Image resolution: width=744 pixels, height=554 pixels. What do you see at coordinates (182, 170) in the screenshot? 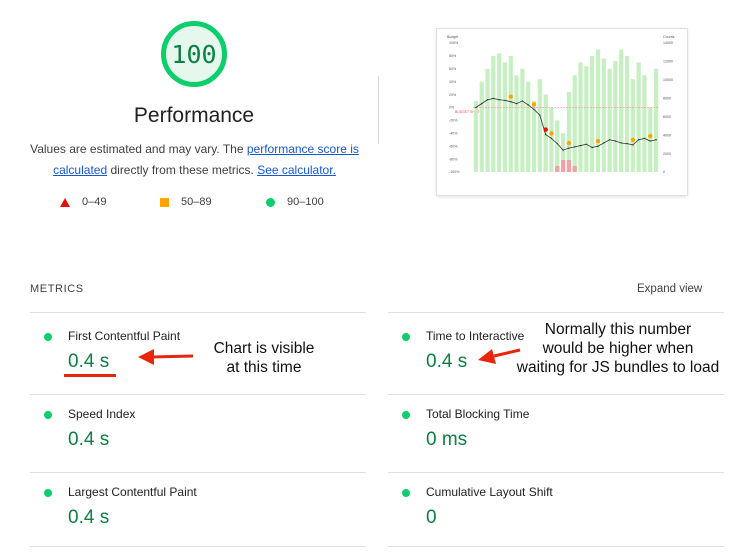
I see `description-text-middle: directly from these metrics.` at bounding box center [182, 170].